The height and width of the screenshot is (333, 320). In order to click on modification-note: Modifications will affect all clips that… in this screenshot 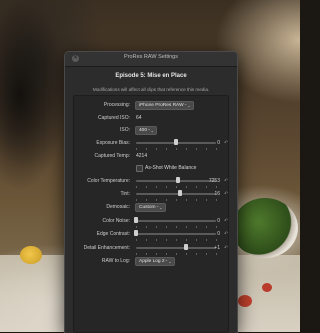, I will do `click(151, 89)`.